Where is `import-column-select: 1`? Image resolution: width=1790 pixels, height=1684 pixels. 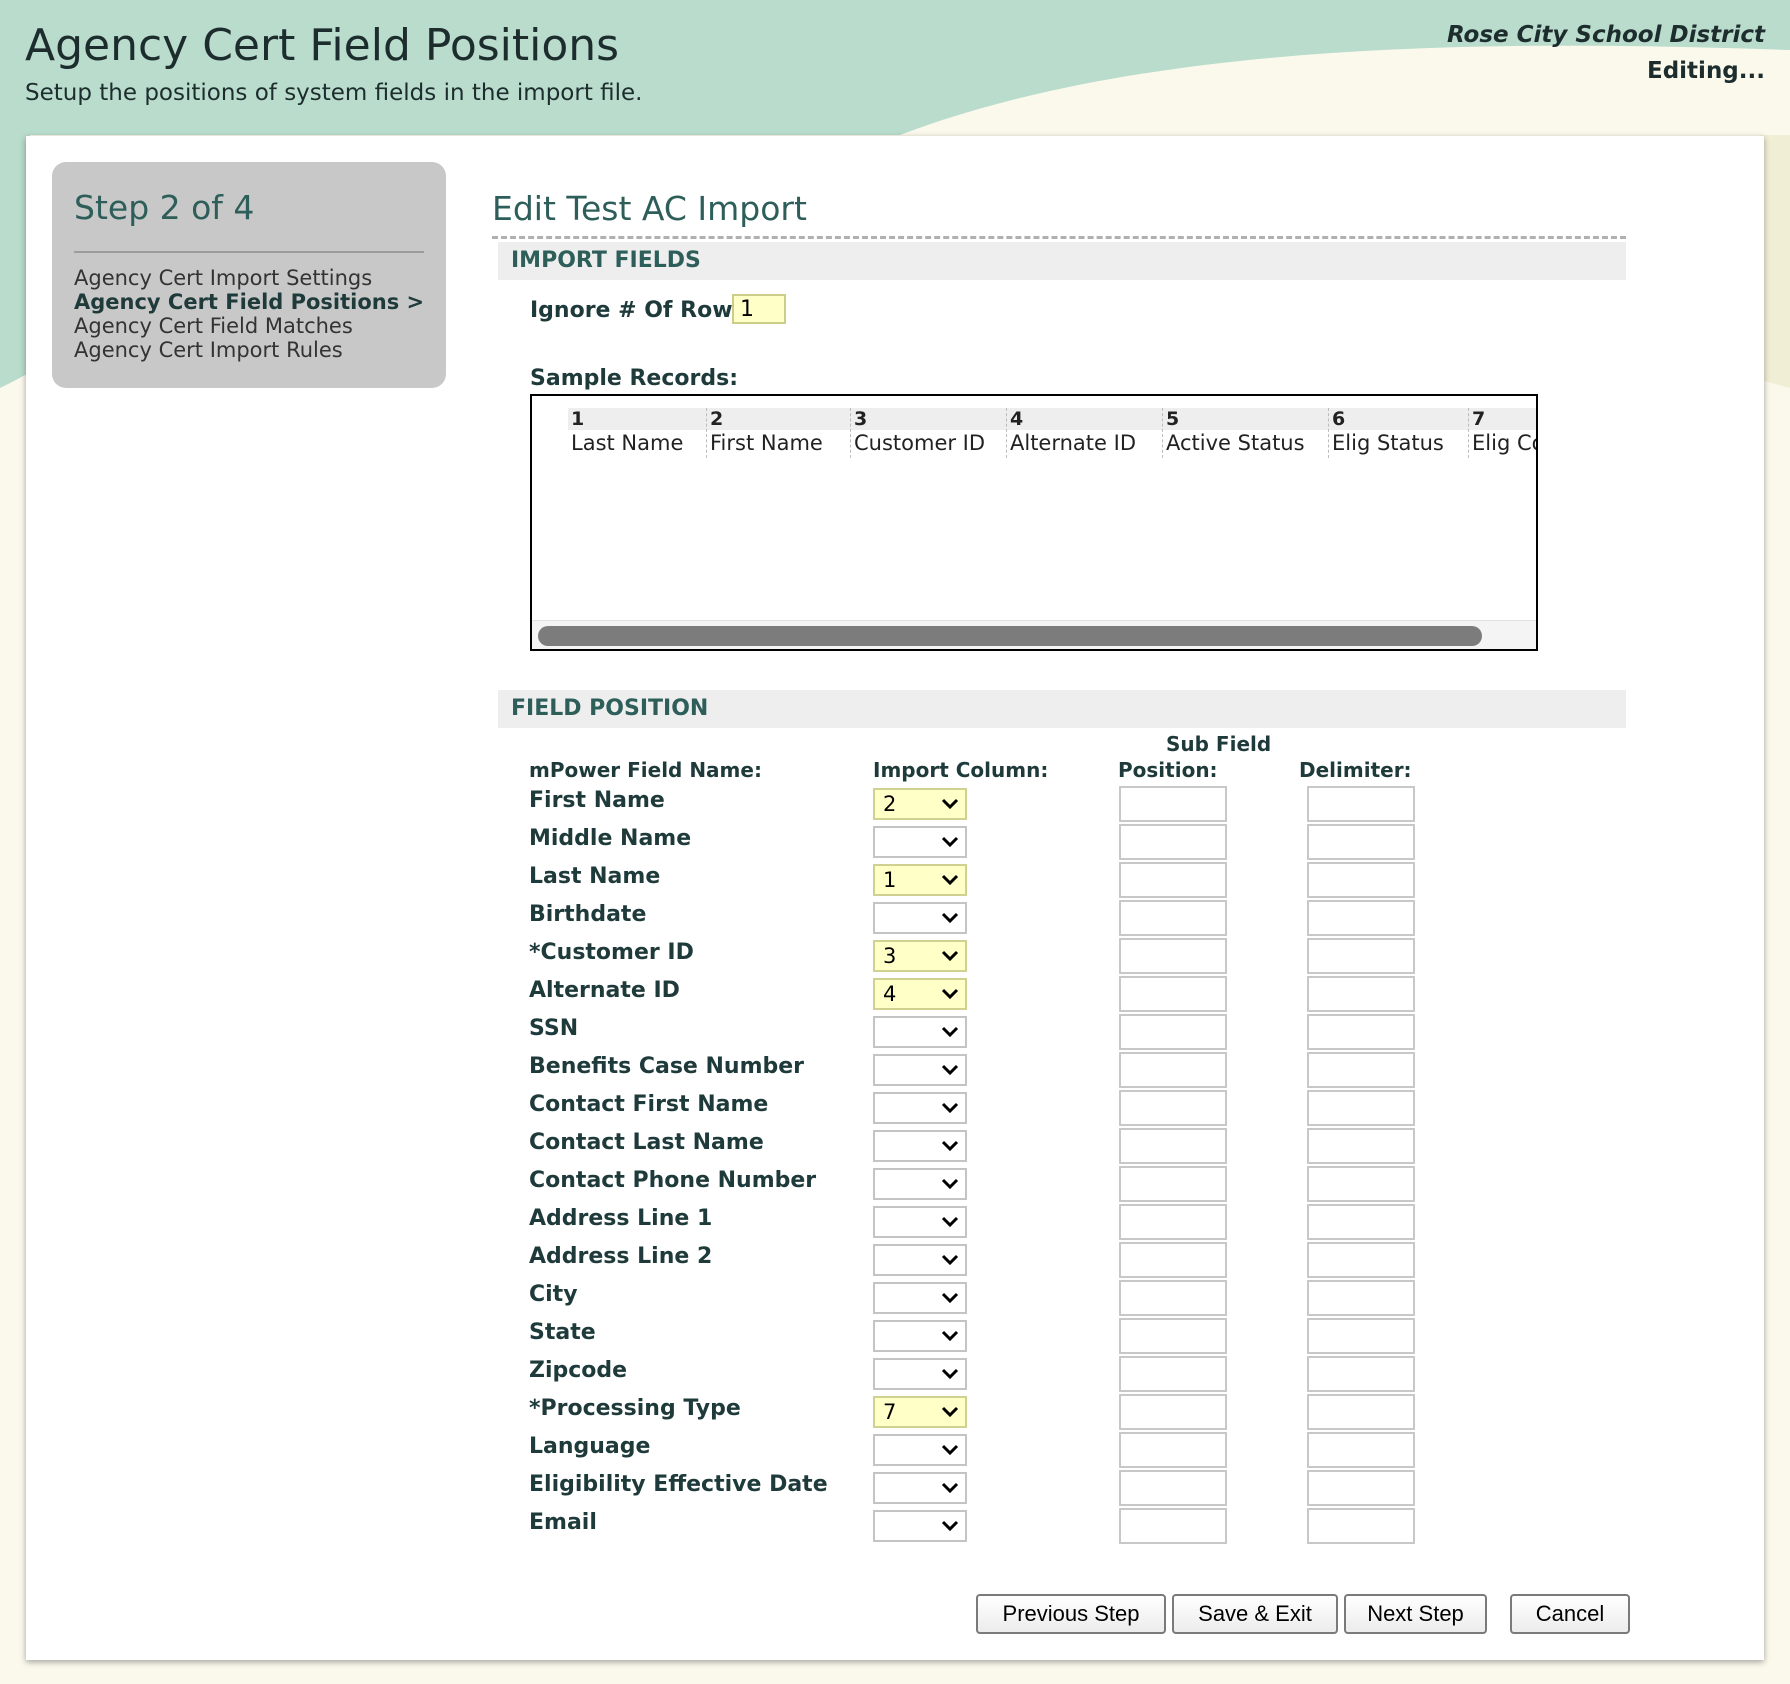
import-column-select: 1 is located at coordinates (920, 880).